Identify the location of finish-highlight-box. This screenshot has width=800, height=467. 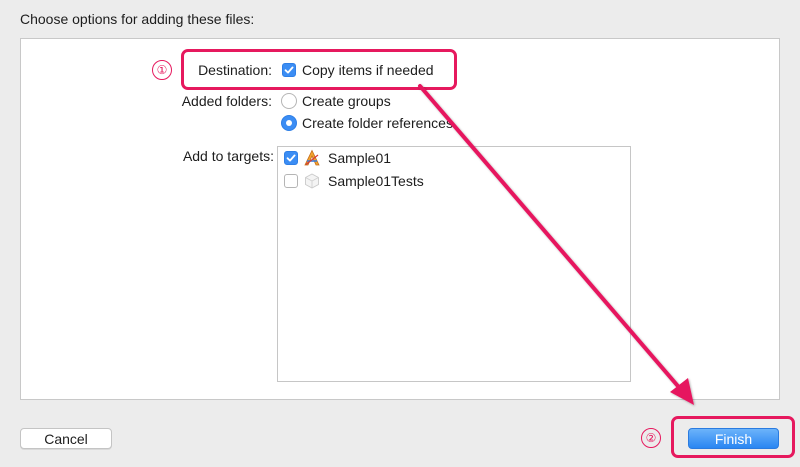
(733, 437).